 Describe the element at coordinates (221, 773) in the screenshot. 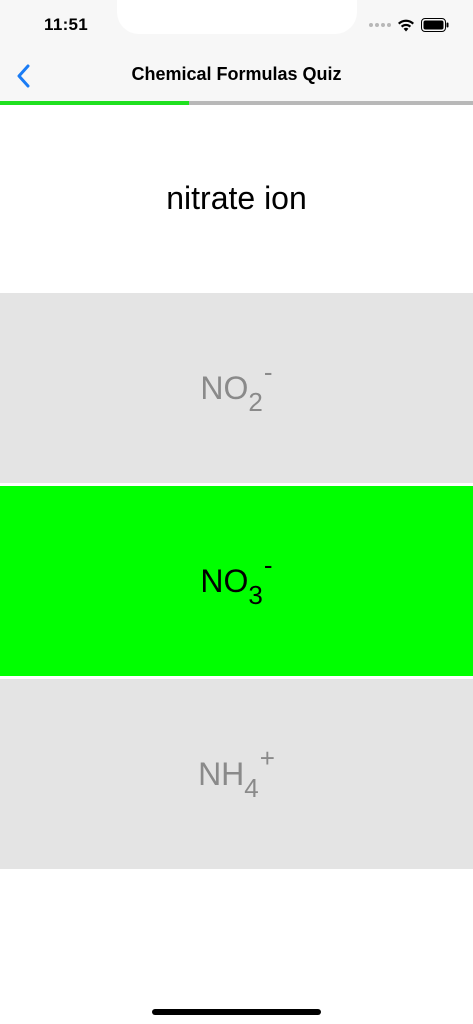

I see `formula-base: NH` at that location.